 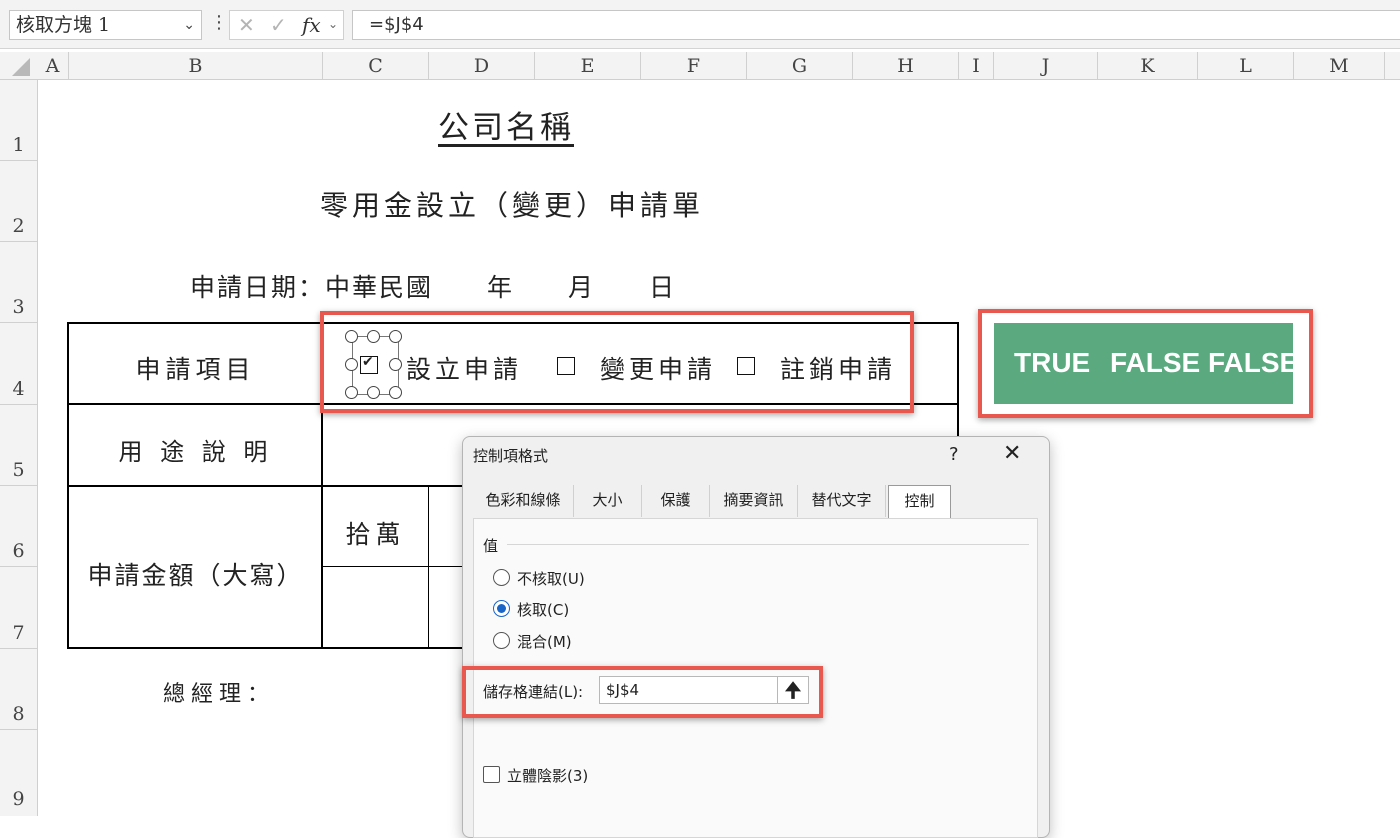 I want to click on column-header-k: K, so click(x=1148, y=65).